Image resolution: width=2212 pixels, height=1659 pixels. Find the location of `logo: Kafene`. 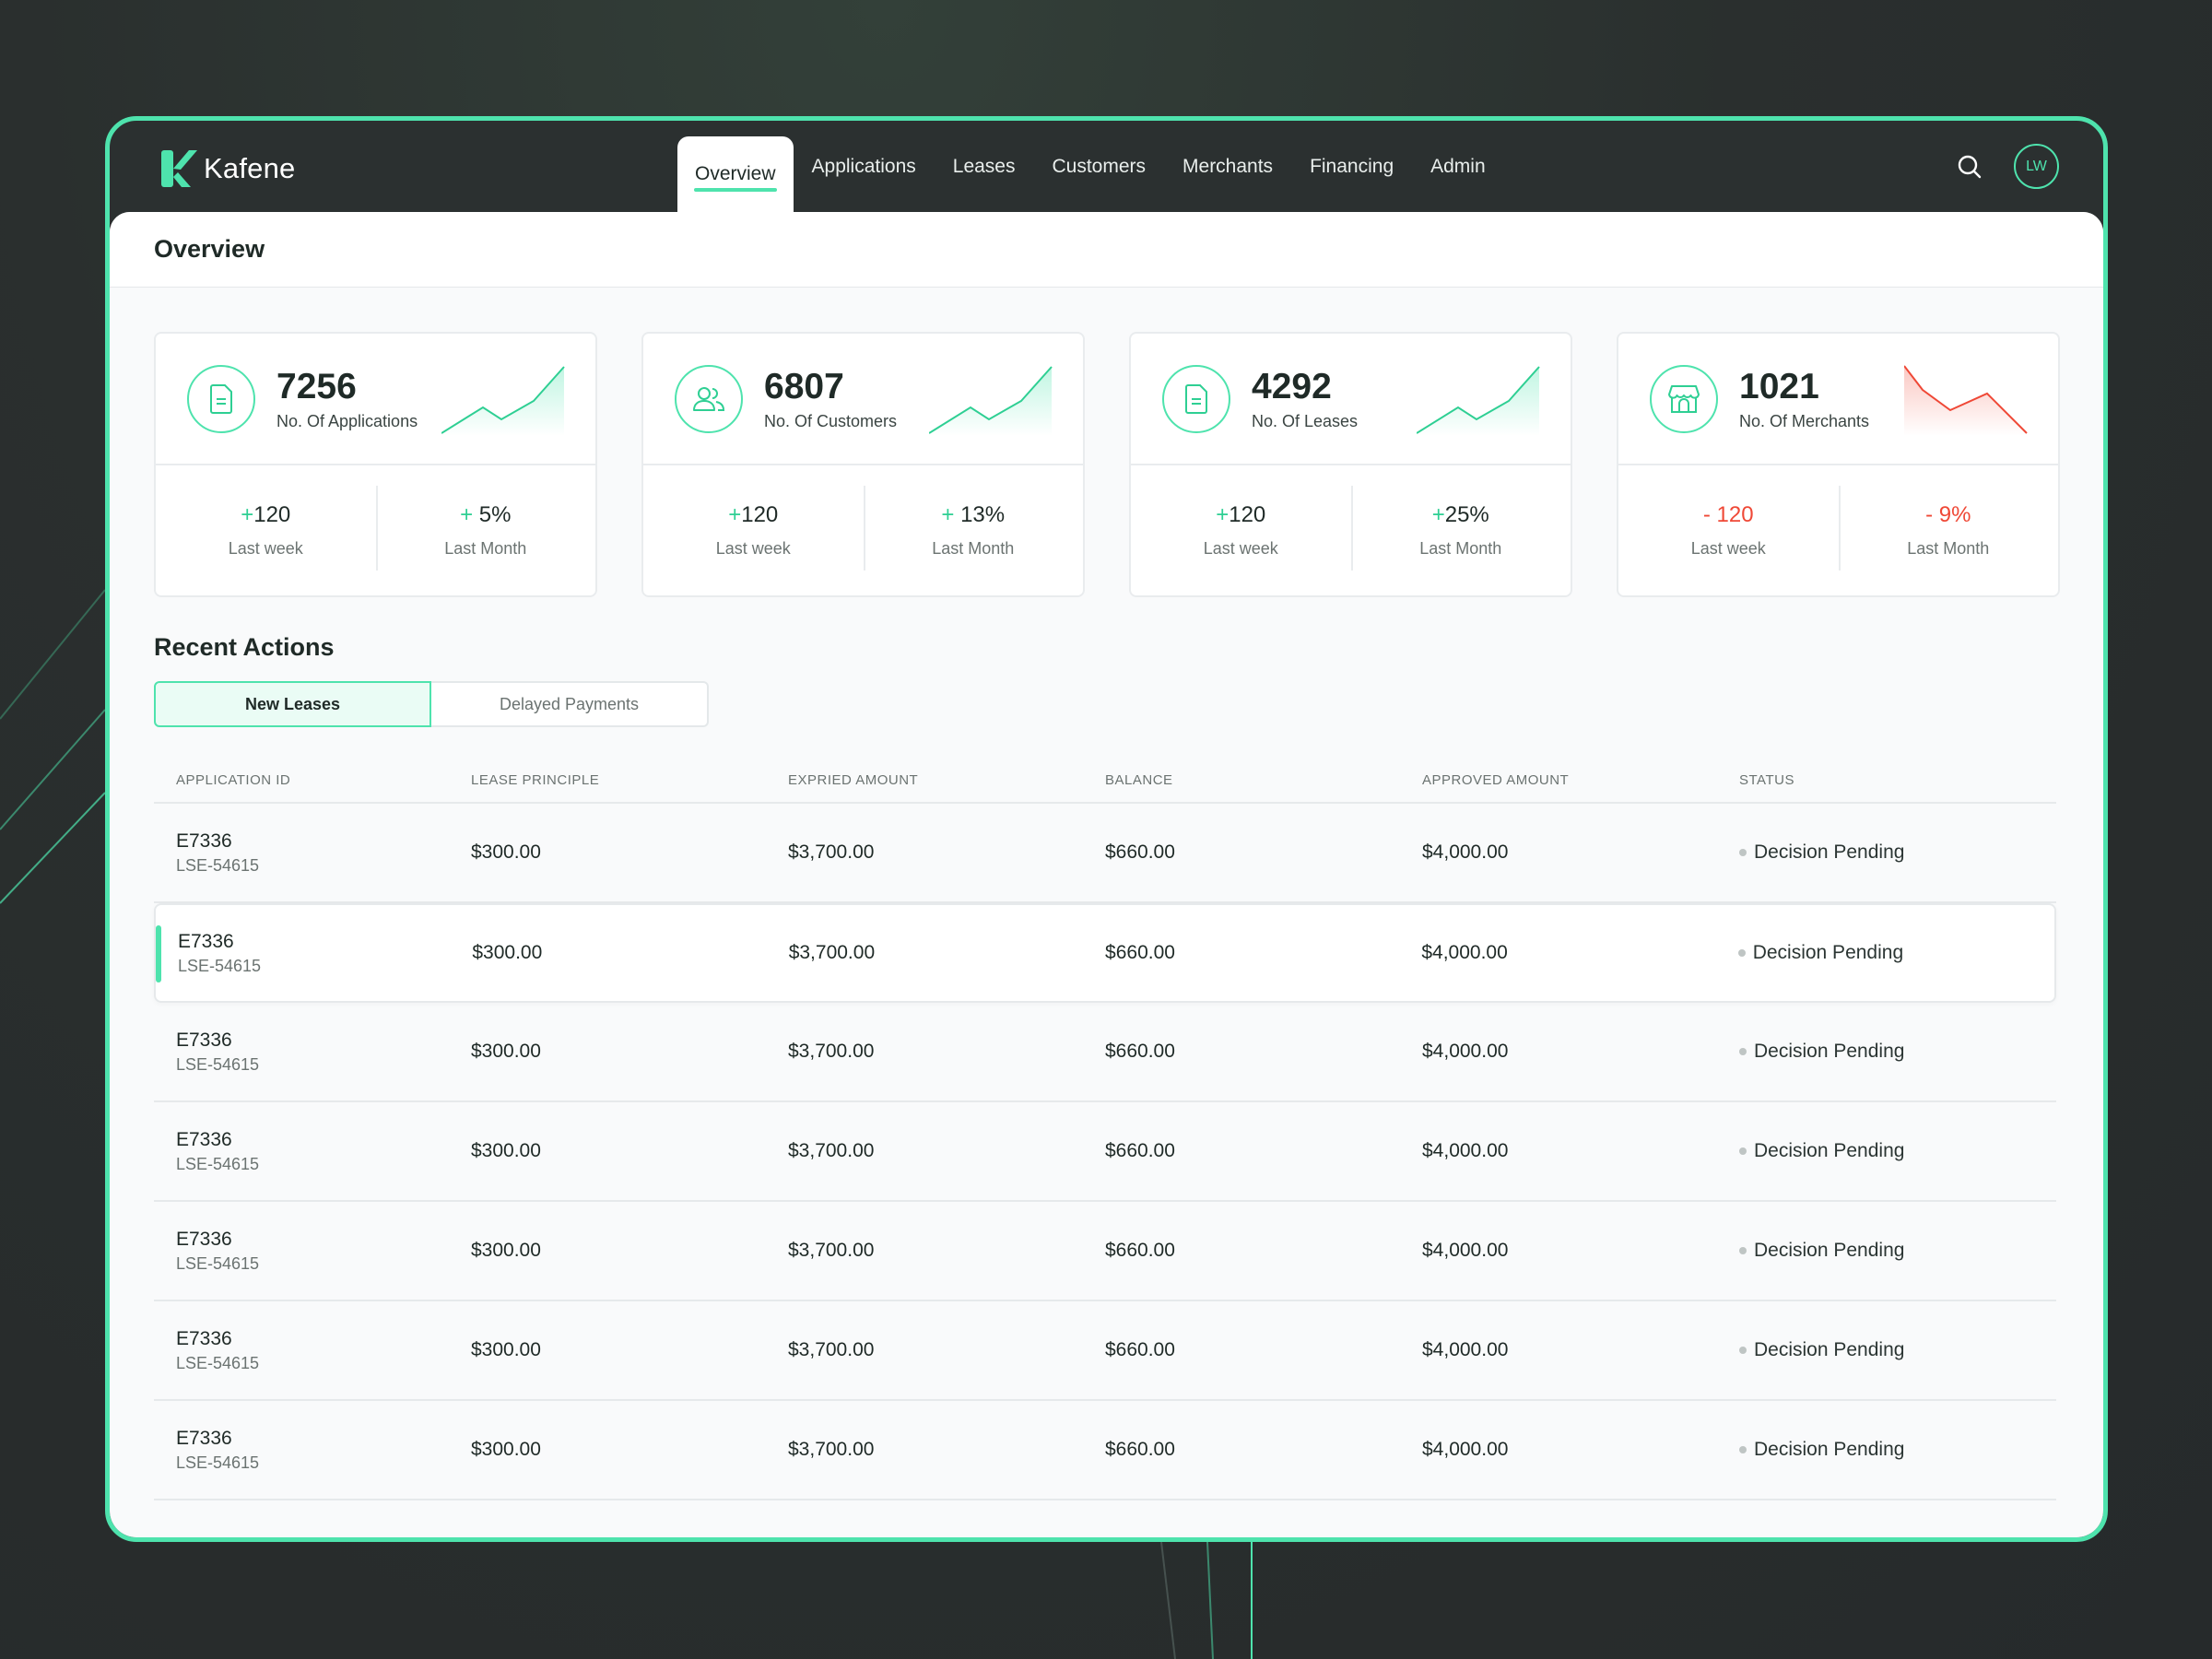

logo: Kafene is located at coordinates (227, 169).